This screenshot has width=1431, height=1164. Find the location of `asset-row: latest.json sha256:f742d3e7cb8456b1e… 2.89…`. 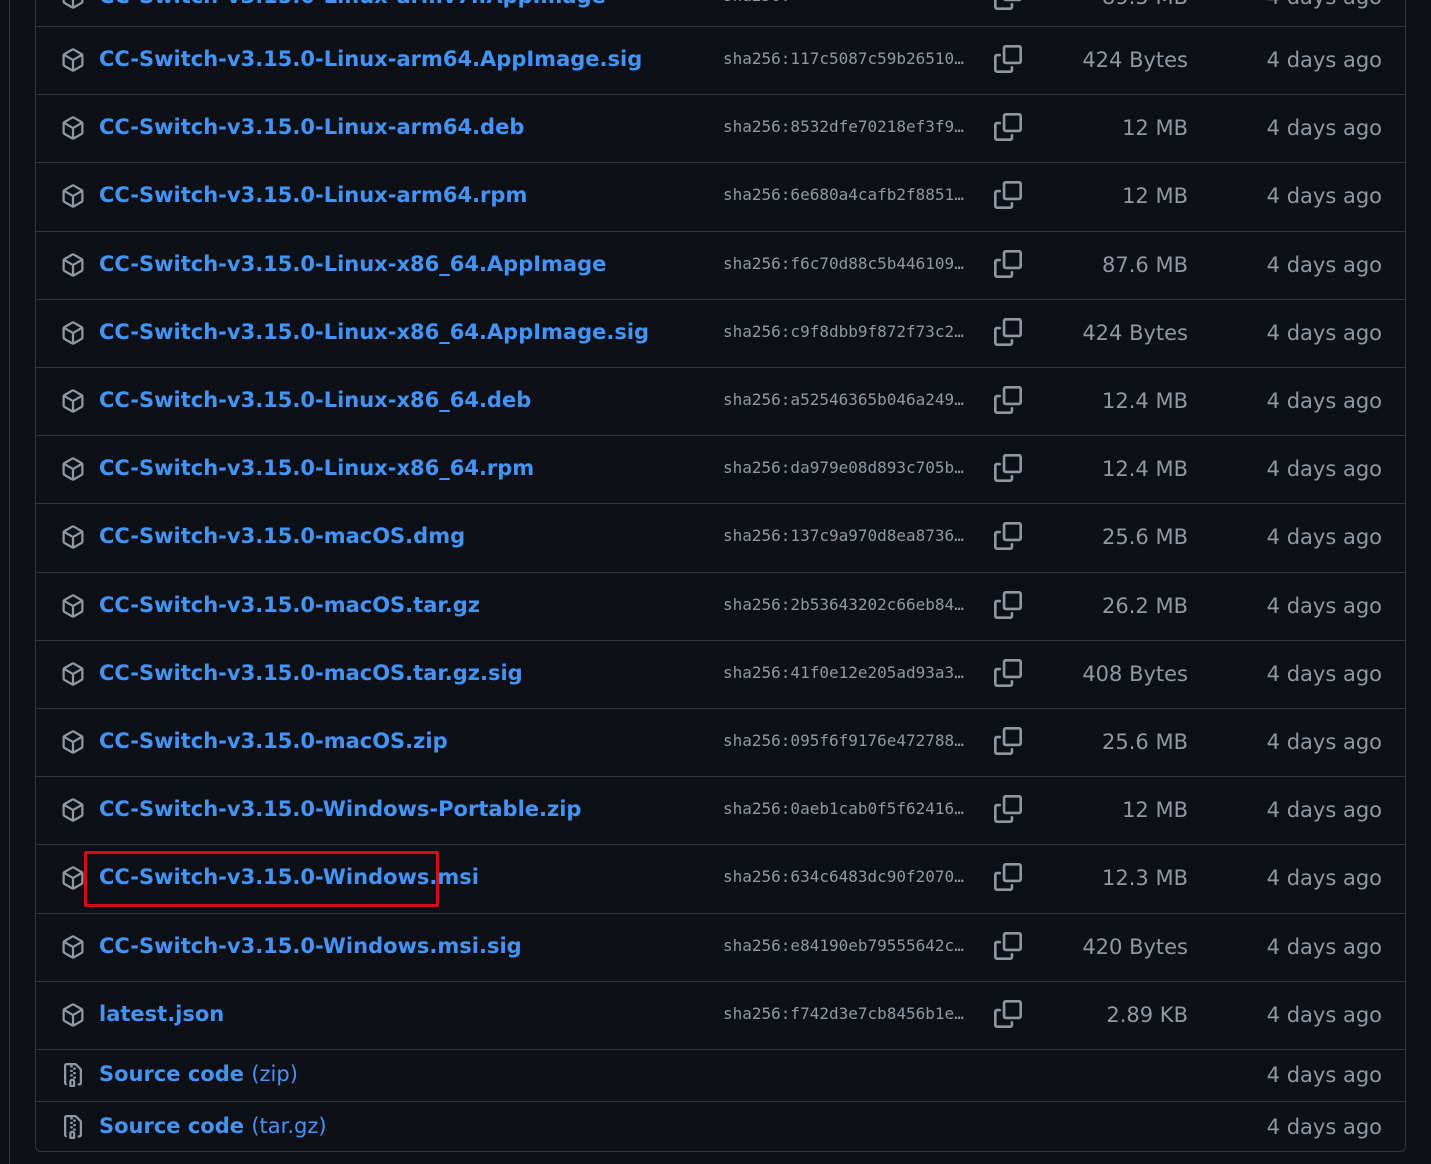

asset-row: latest.json sha256:f742d3e7cb8456b1e… 2.89… is located at coordinates (720, 1014).